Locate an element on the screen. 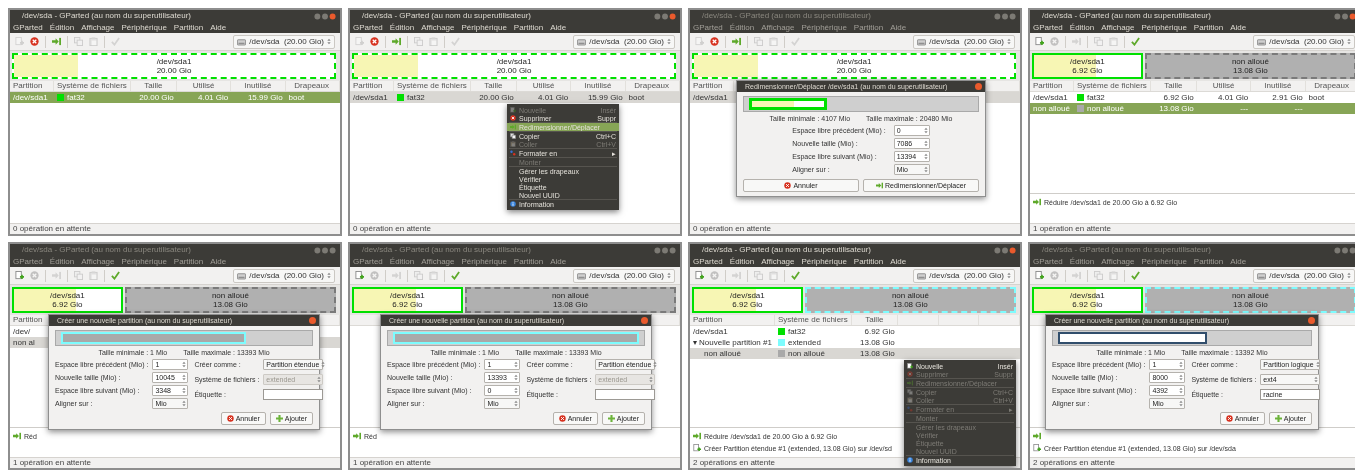  column-header: Utilisé is located at coordinates (1223, 86).